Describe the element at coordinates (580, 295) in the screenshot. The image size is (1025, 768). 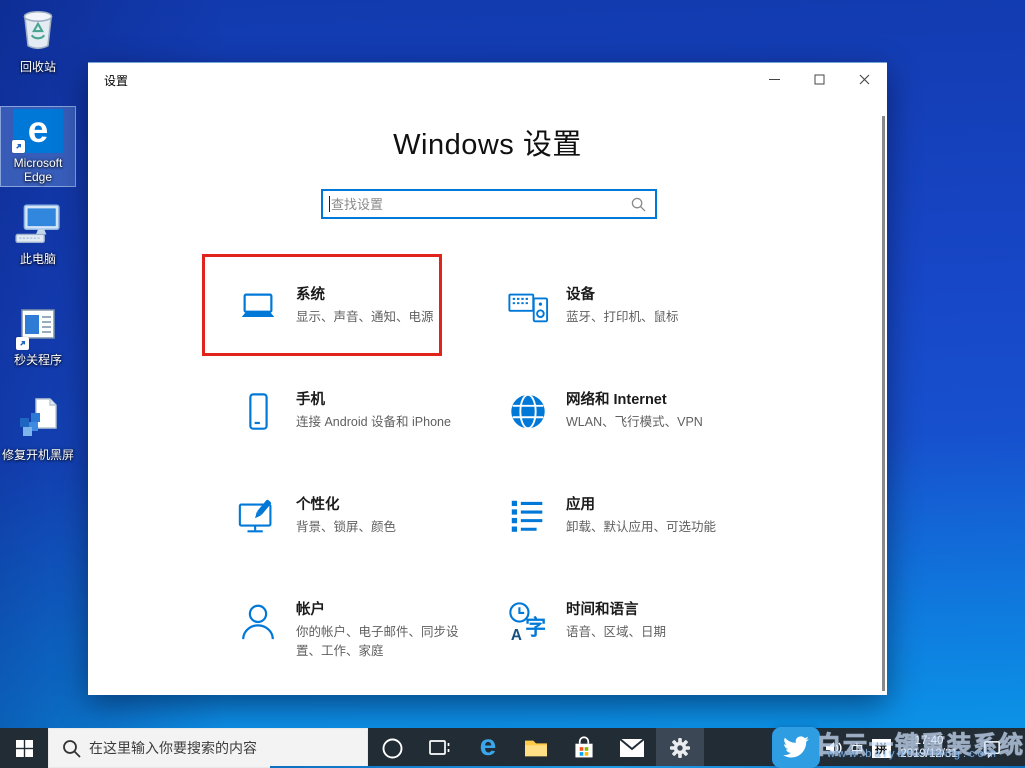
I see `tile-title: 设备` at that location.